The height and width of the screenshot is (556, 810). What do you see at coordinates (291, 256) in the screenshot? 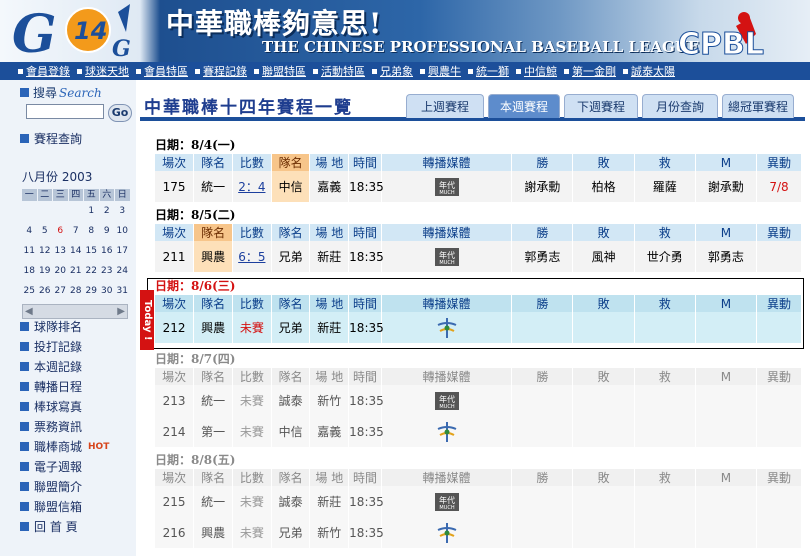
I see `cell-home: 兄弟` at bounding box center [291, 256].